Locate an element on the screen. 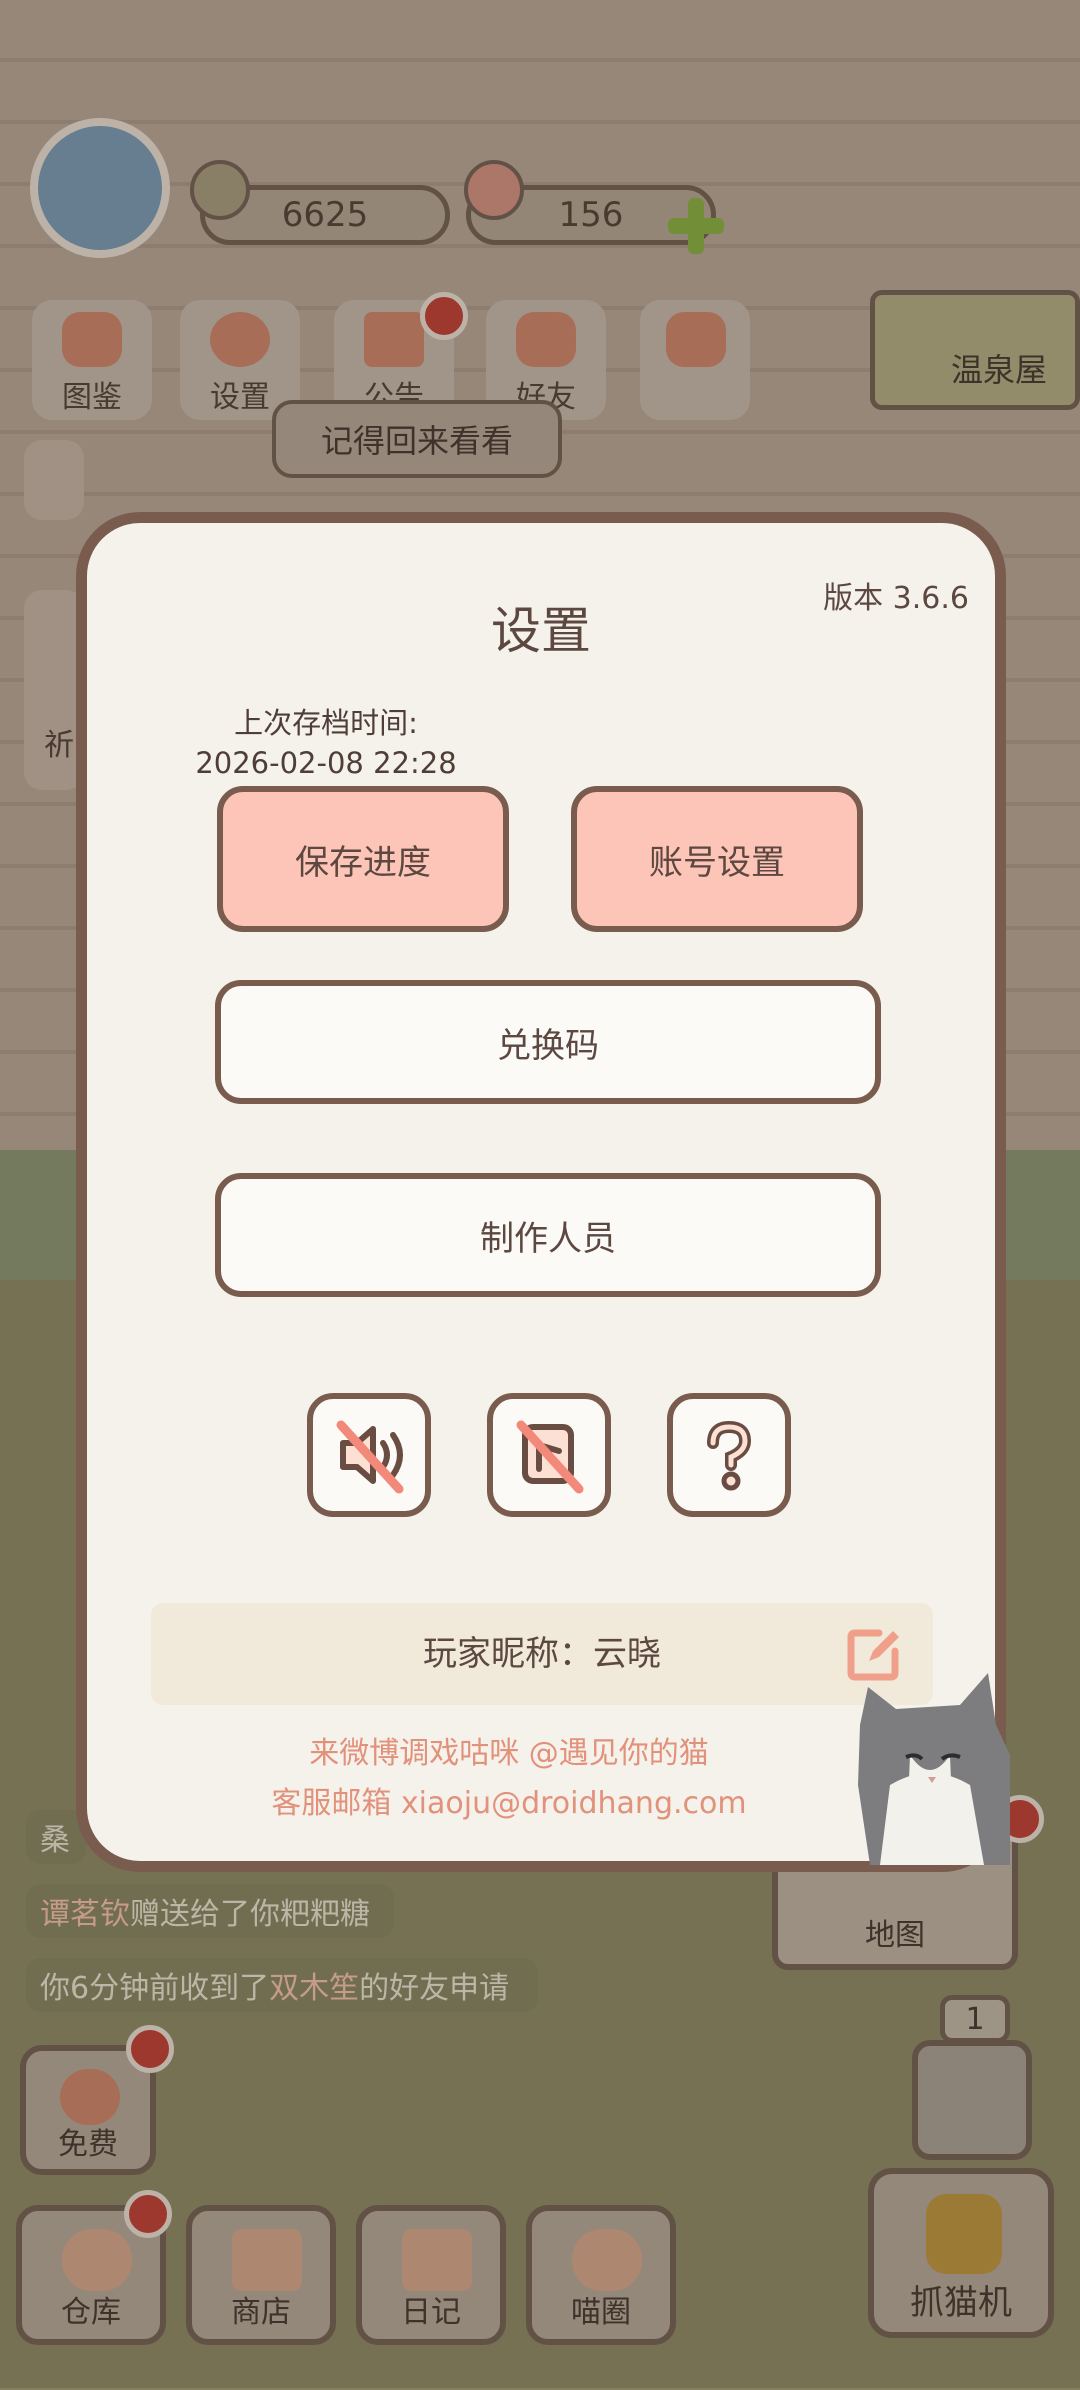 The image size is (1080, 2390). save-progress-button: 保存进度 is located at coordinates (363, 859).